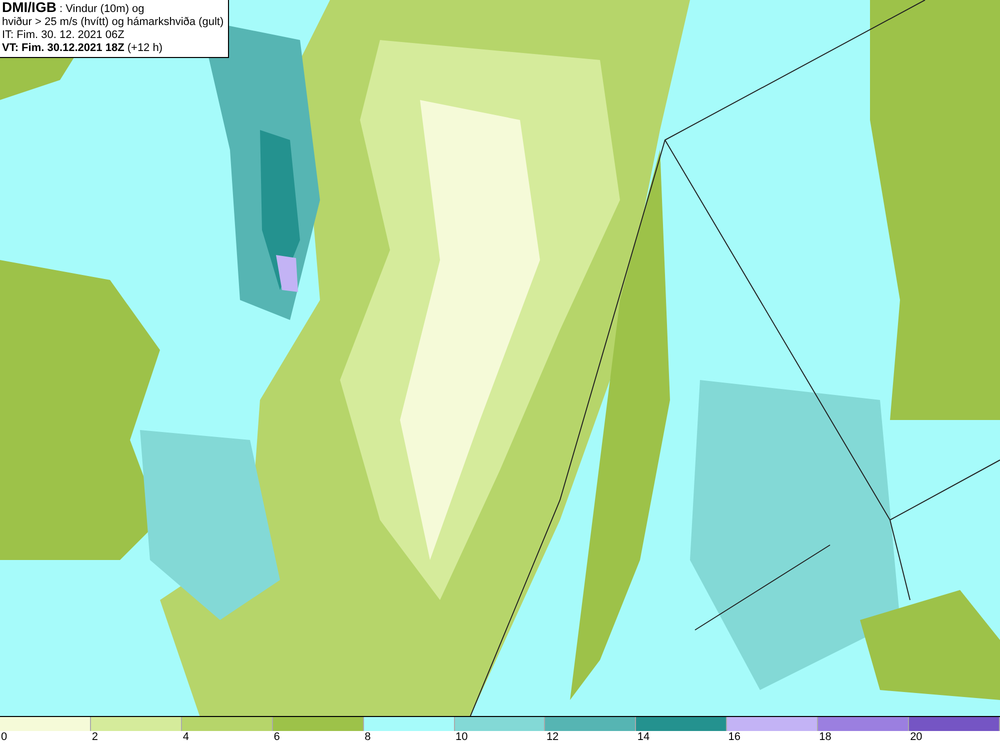 The width and height of the screenshot is (1000, 747). What do you see at coordinates (733, 737) in the screenshot?
I see `legend-label: 16` at bounding box center [733, 737].